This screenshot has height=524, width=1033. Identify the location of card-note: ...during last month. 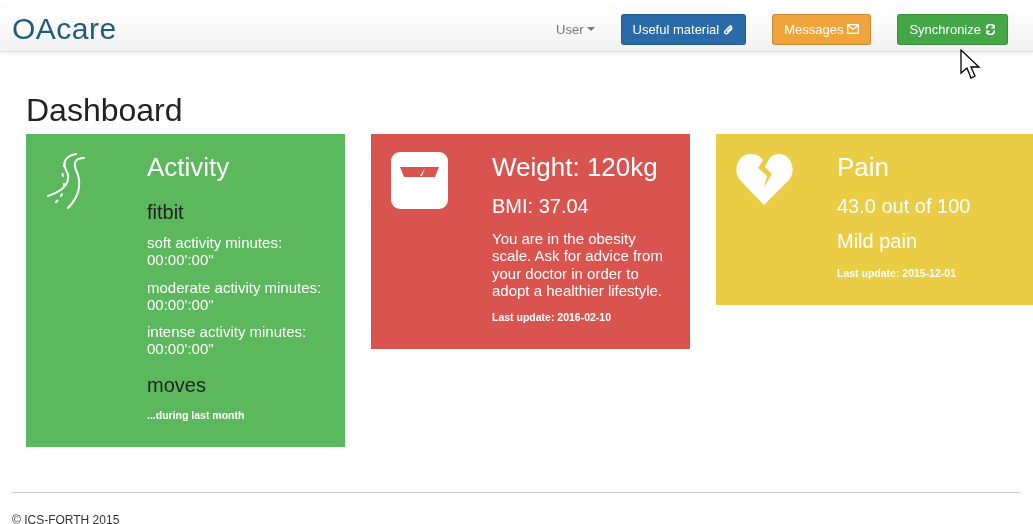
(196, 414).